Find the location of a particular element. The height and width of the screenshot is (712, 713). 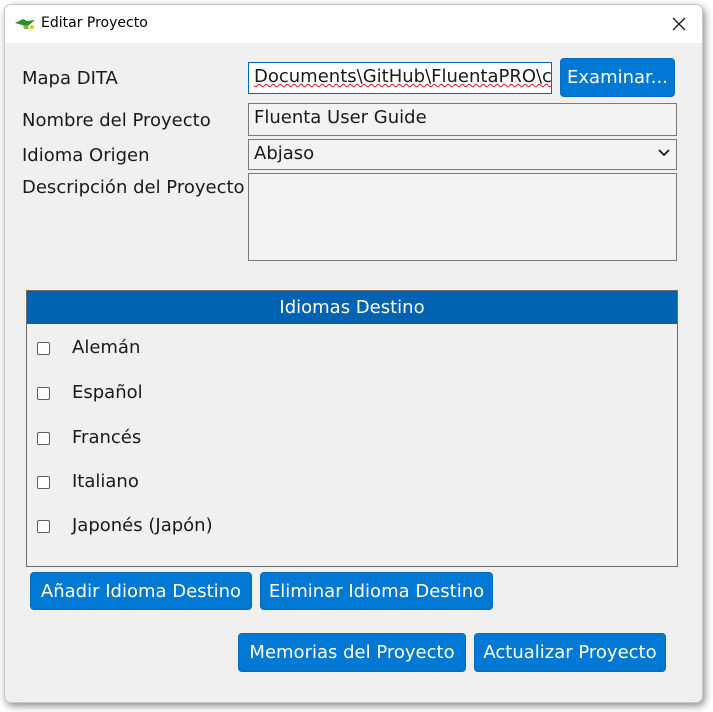

fluenta-app-icon is located at coordinates (25, 24).